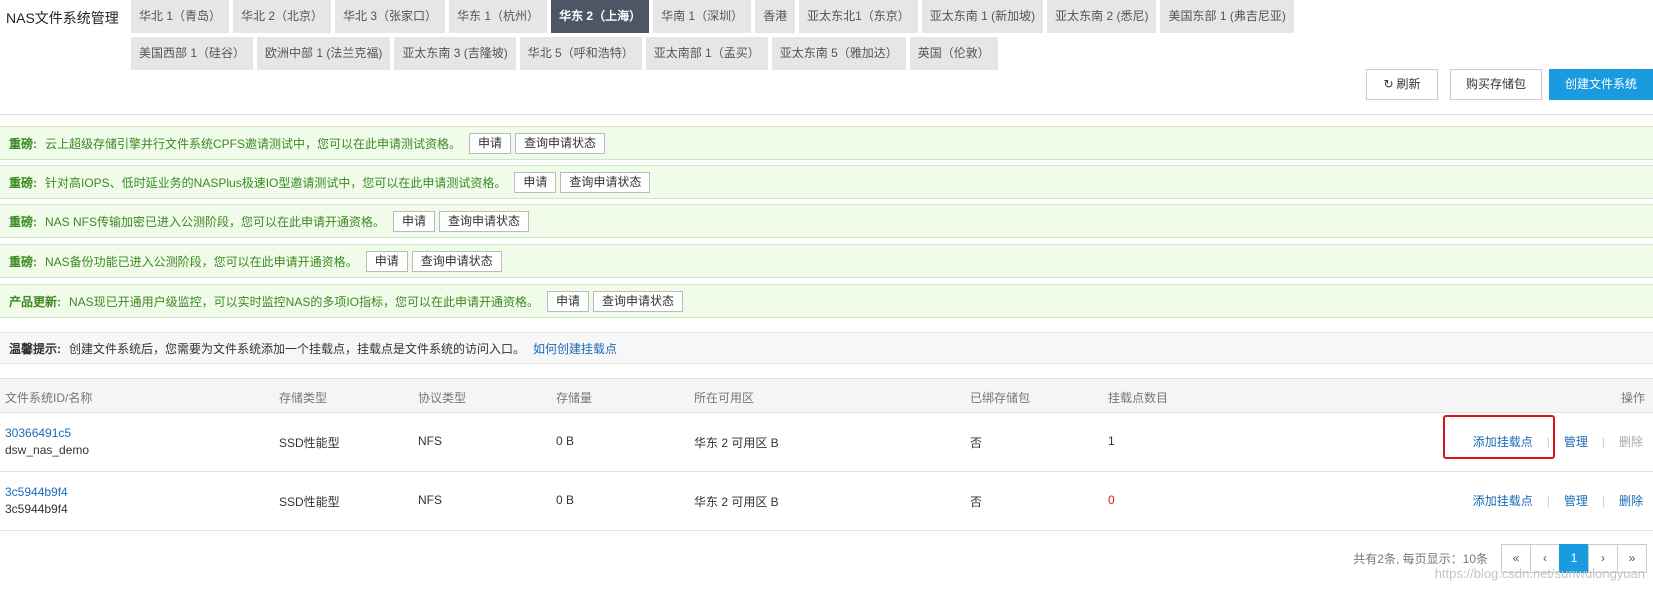  What do you see at coordinates (47, 450) in the screenshot?
I see `file-system-name: dsw_nas_demo` at bounding box center [47, 450].